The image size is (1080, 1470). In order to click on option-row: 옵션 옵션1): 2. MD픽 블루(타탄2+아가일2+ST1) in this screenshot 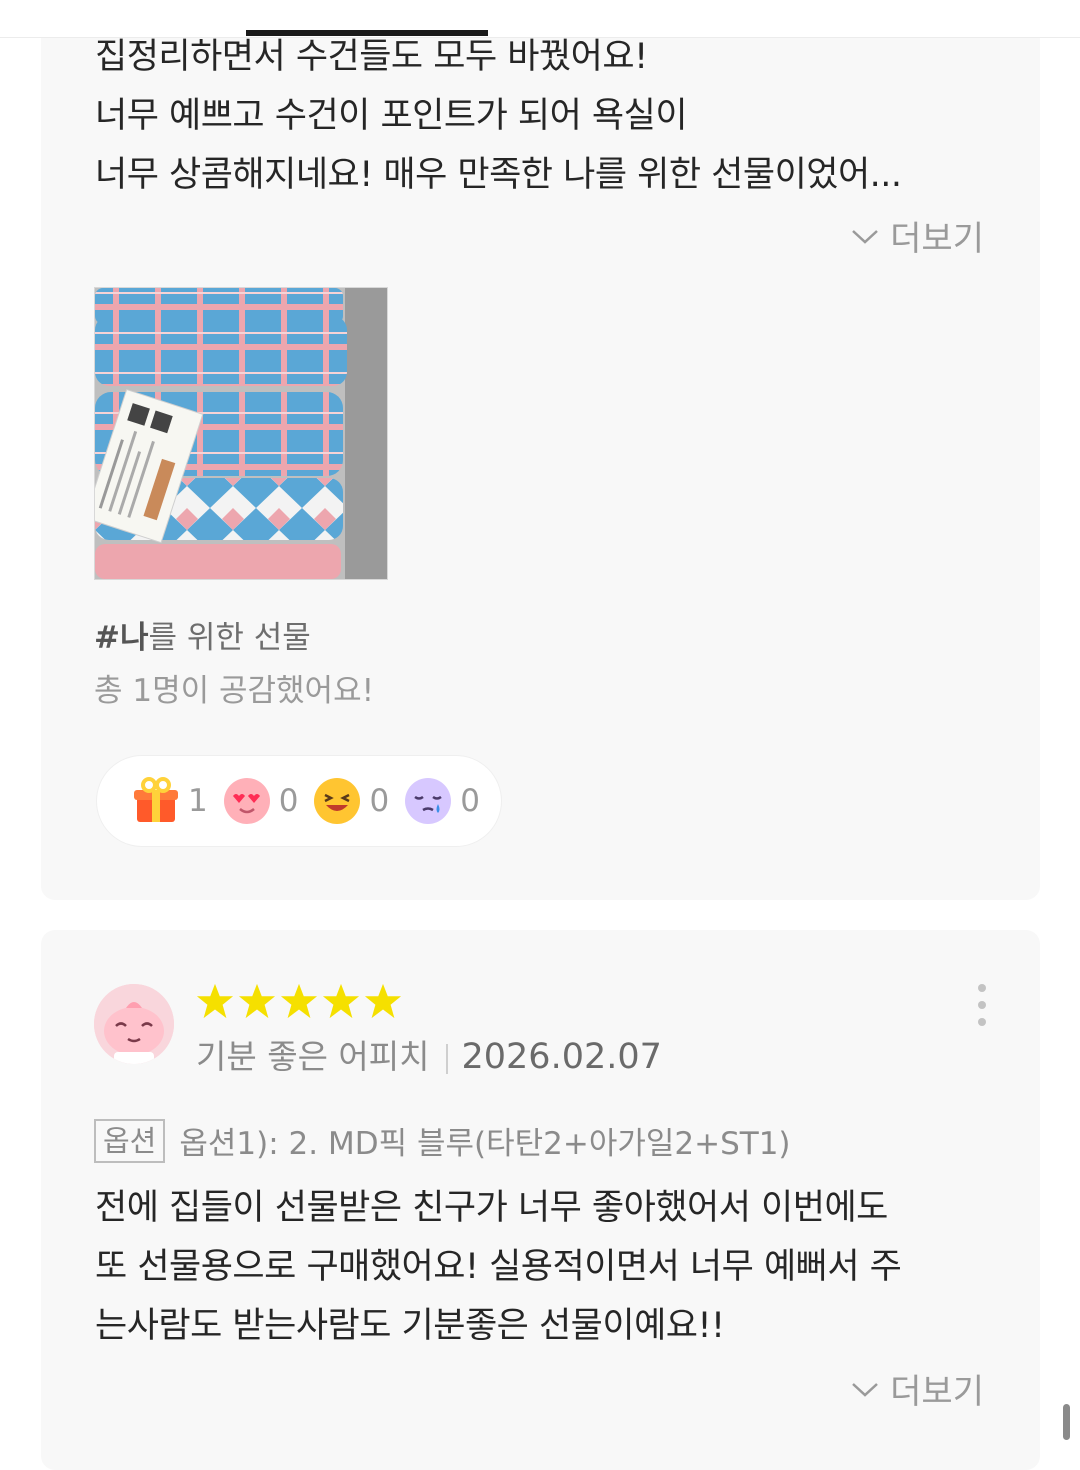, I will do `click(442, 1140)`.